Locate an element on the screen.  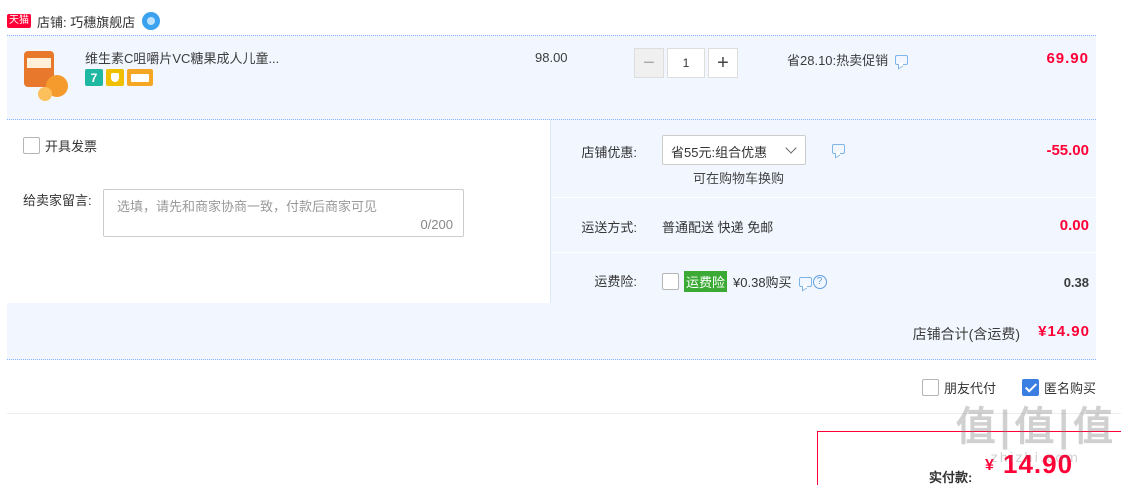
shipping-insurance-row: 运费险: 运费险 ¥0.38购买 ? 0.38 is located at coordinates (824, 279).